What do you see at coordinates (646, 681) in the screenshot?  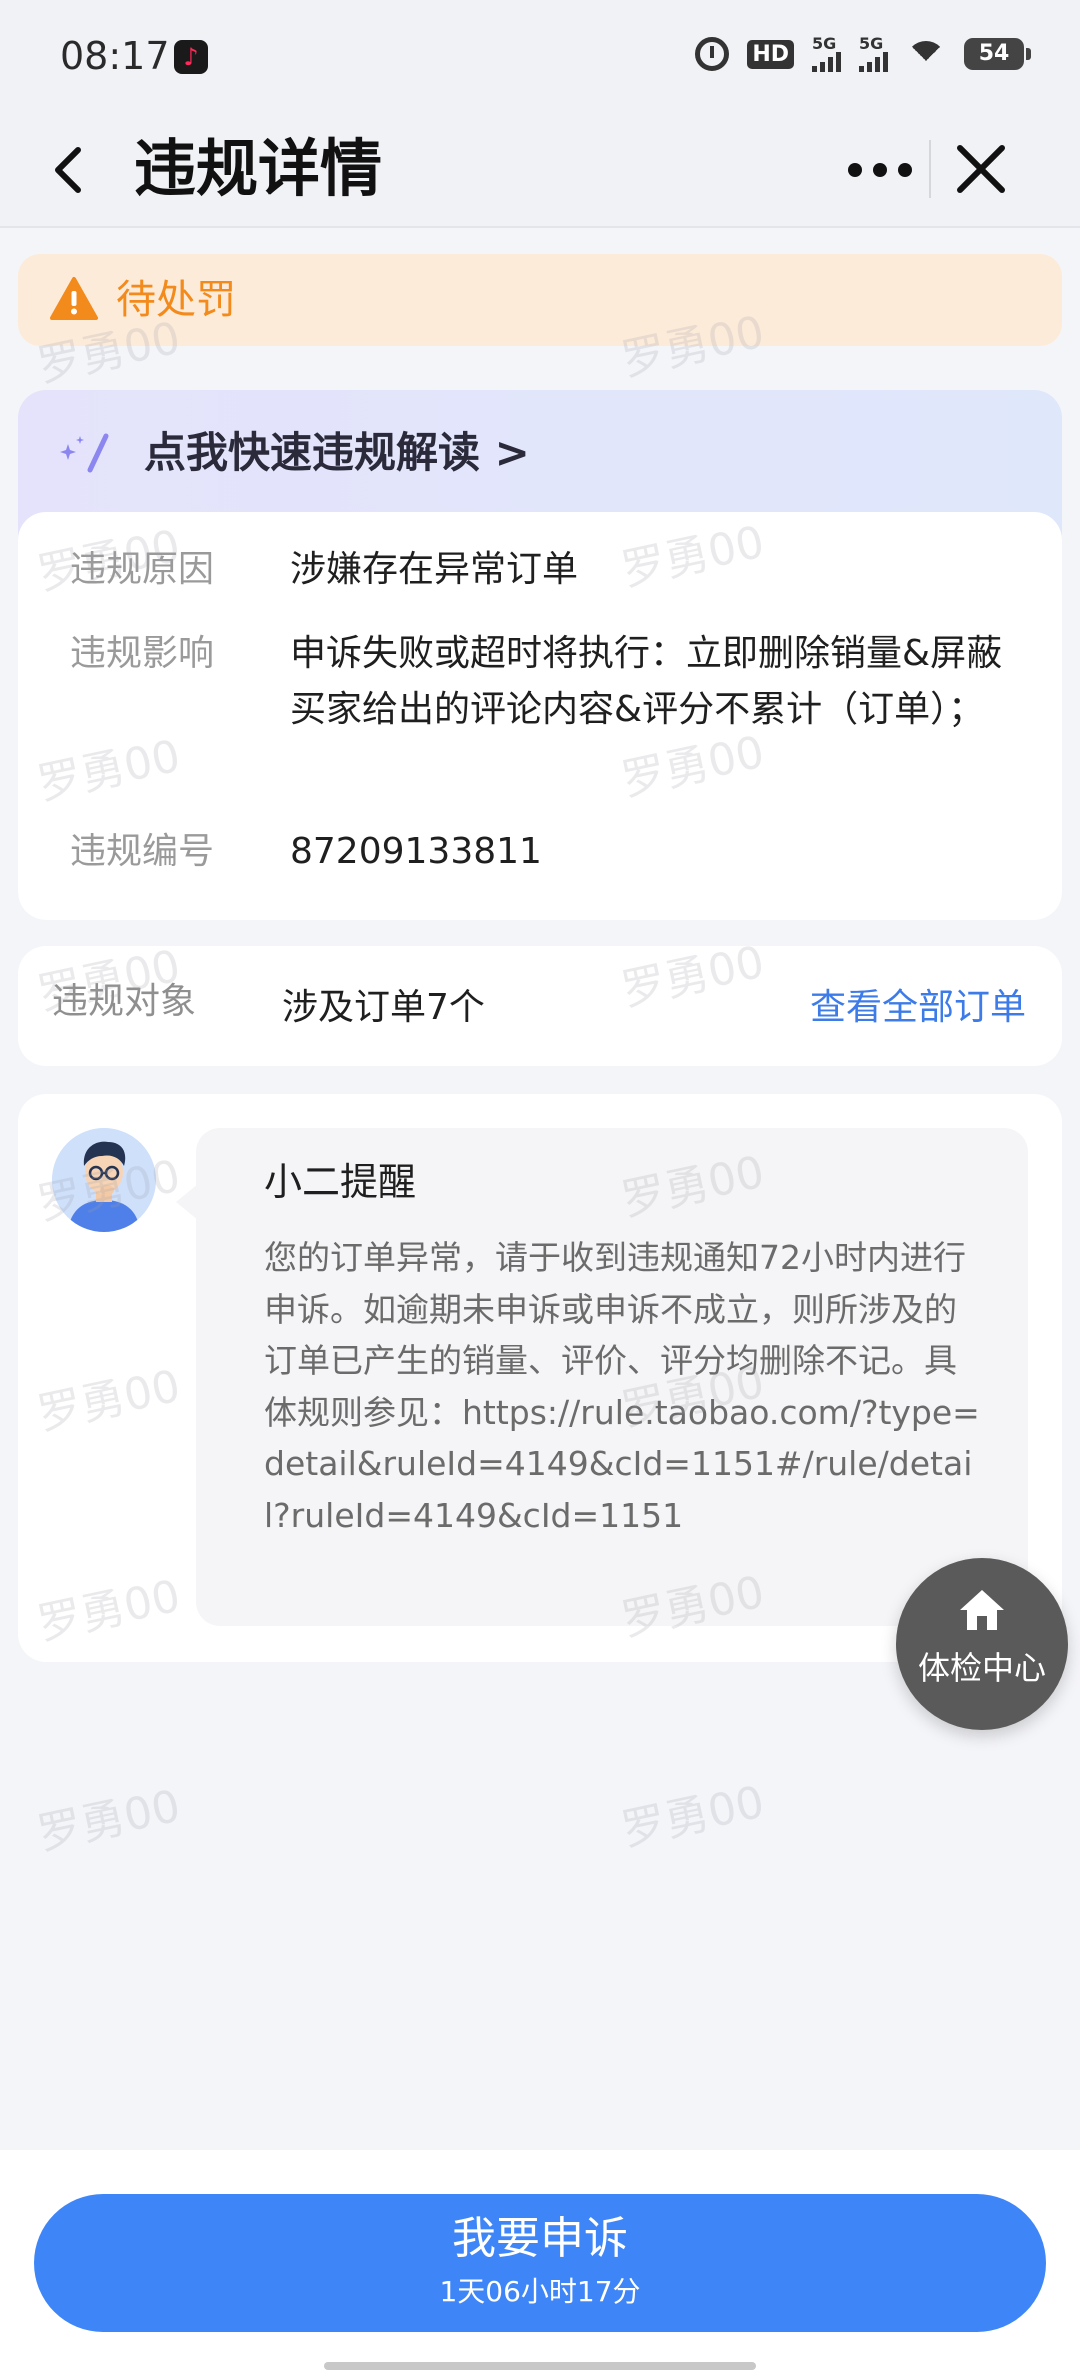 I see `impact-value: 申诉失败或超时将执行：立即删除销量&屏蔽买家给出的评论内容&评分不累计（订单）；` at bounding box center [646, 681].